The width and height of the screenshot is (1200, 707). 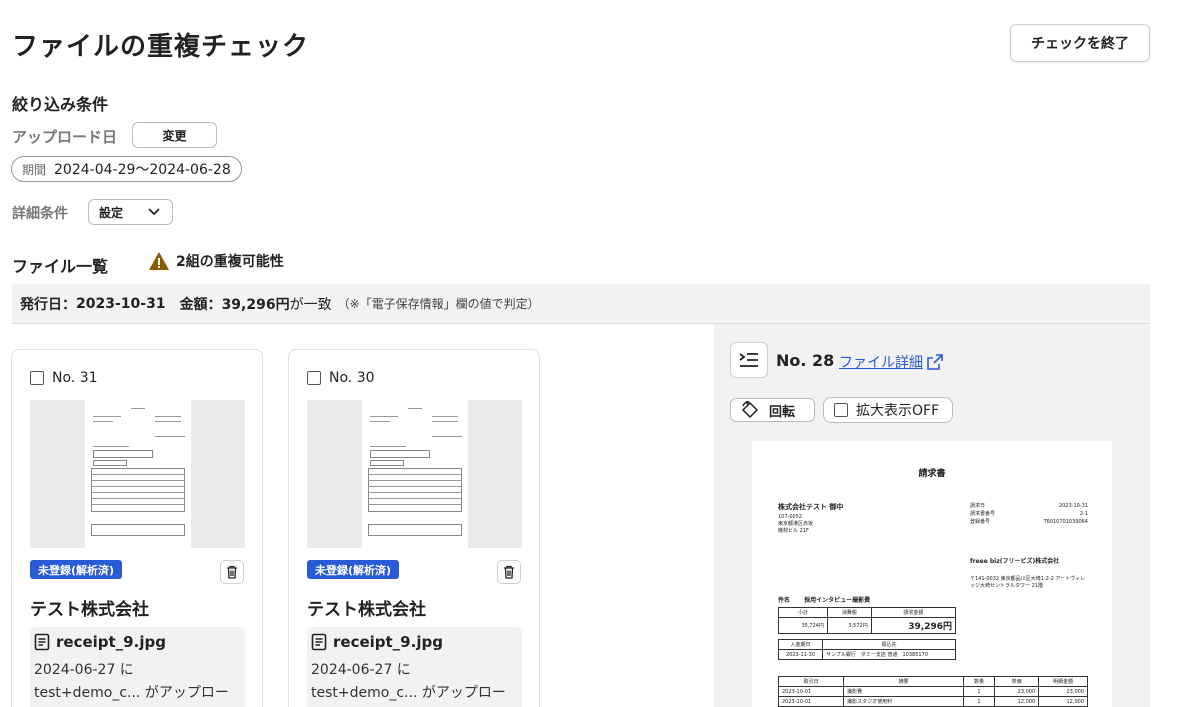 What do you see at coordinates (130, 212) in the screenshot?
I see `setting-dropdown: 設定` at bounding box center [130, 212].